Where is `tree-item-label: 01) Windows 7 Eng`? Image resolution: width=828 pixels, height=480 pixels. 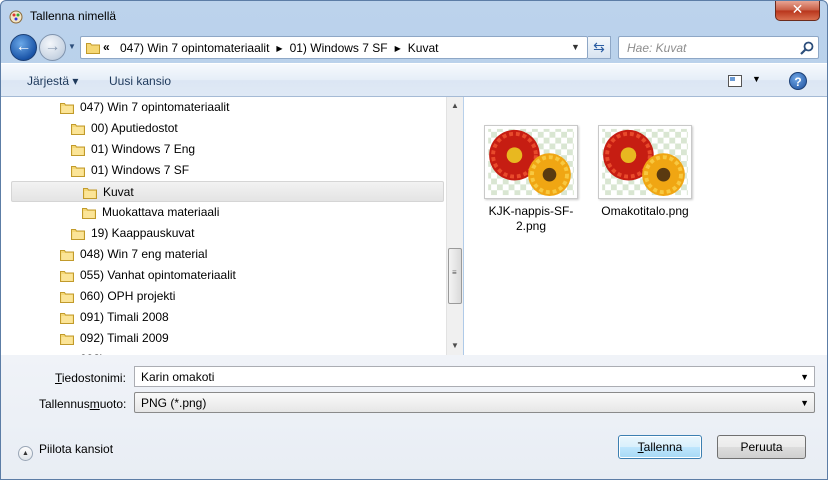
tree-item-label: 01) Windows 7 Eng is located at coordinates (143, 149).